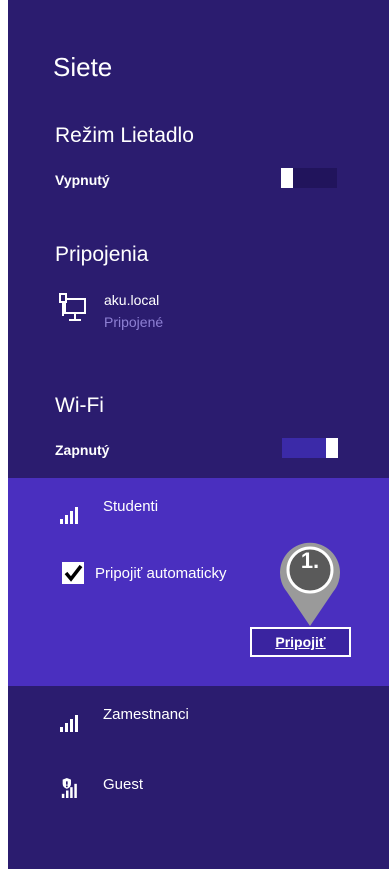 The image size is (389, 869). Describe the element at coordinates (220, 512) in the screenshot. I see `network-item-studenti: Studenti` at that location.